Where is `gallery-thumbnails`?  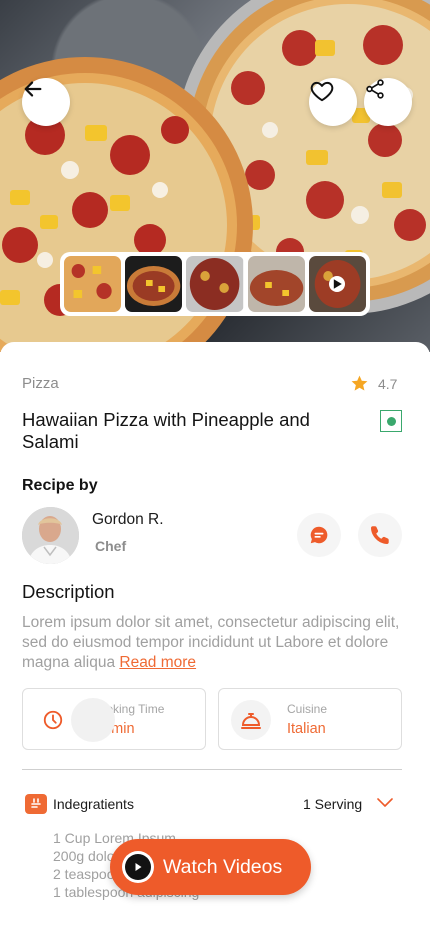
gallery-thumbnails is located at coordinates (215, 284).